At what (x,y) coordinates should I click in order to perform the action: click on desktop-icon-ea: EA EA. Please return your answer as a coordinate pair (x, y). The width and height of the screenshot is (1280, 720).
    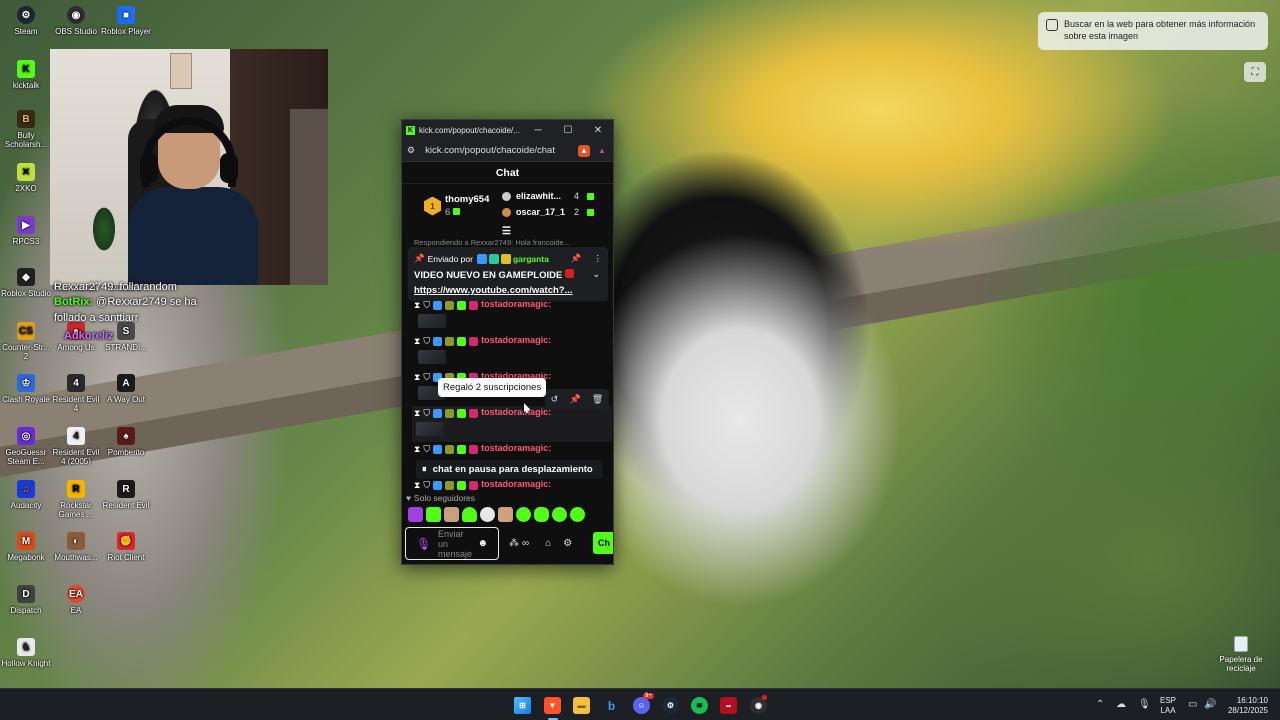
    Looking at the image, I should click on (76, 600).